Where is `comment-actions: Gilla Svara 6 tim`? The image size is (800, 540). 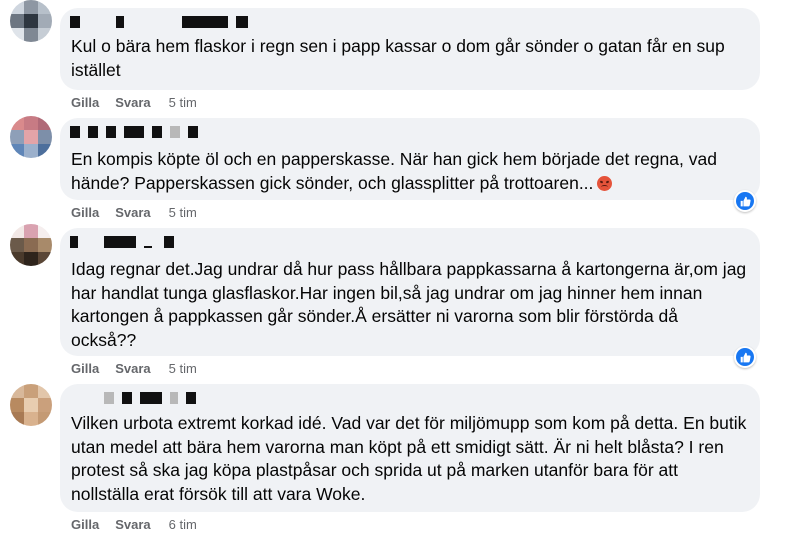
comment-actions: Gilla Svara 6 tim is located at coordinates (134, 524).